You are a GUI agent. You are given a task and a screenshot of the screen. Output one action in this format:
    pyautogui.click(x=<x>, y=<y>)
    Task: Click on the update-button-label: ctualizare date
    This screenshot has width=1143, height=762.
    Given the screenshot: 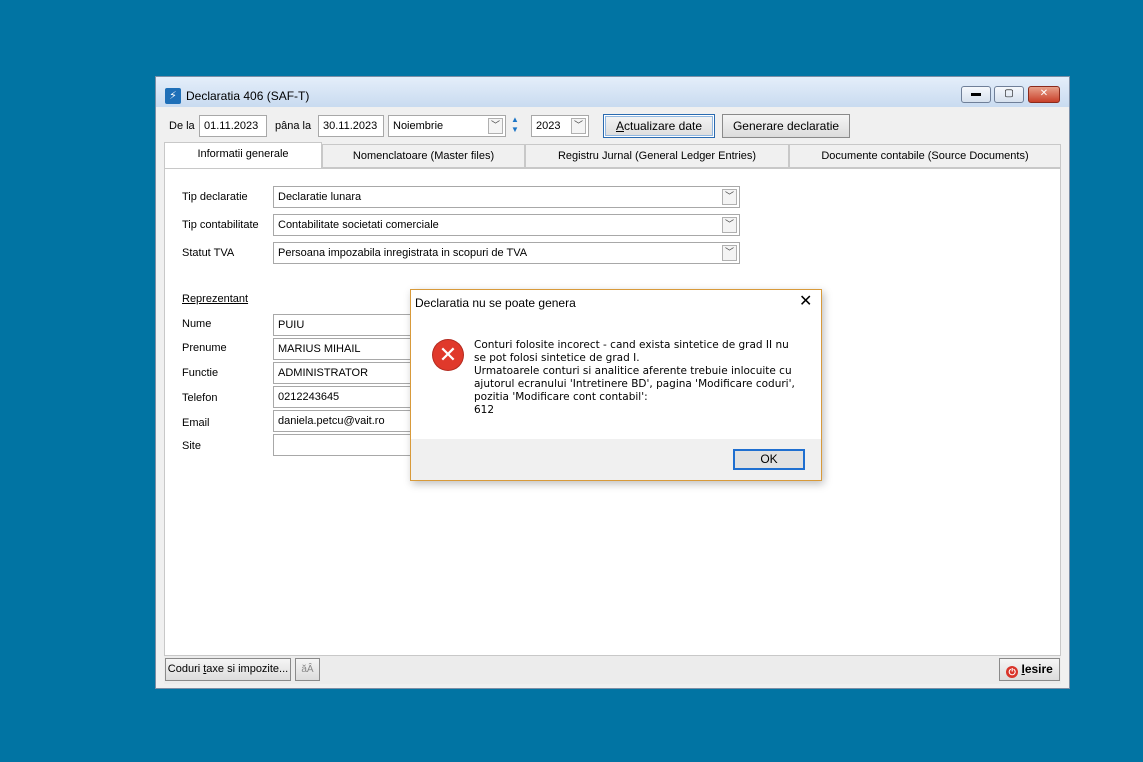 What is the action you would take?
    pyautogui.click(x=663, y=126)
    